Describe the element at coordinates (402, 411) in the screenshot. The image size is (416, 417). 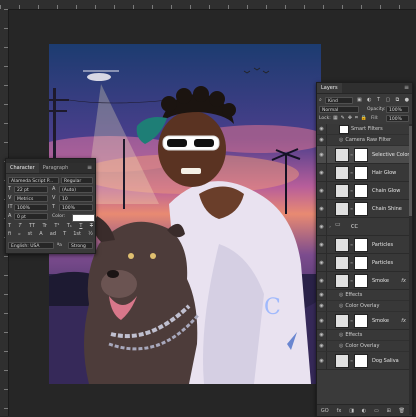
I see `trash-icon: 🗑` at that location.